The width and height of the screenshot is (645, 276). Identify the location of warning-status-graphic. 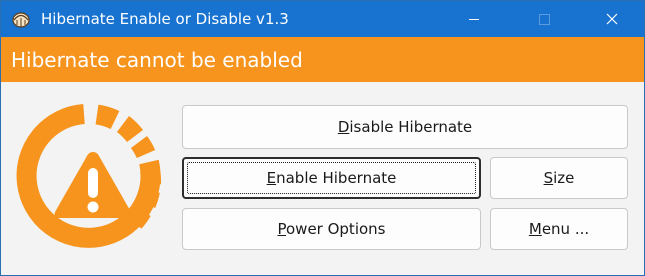
(89, 176).